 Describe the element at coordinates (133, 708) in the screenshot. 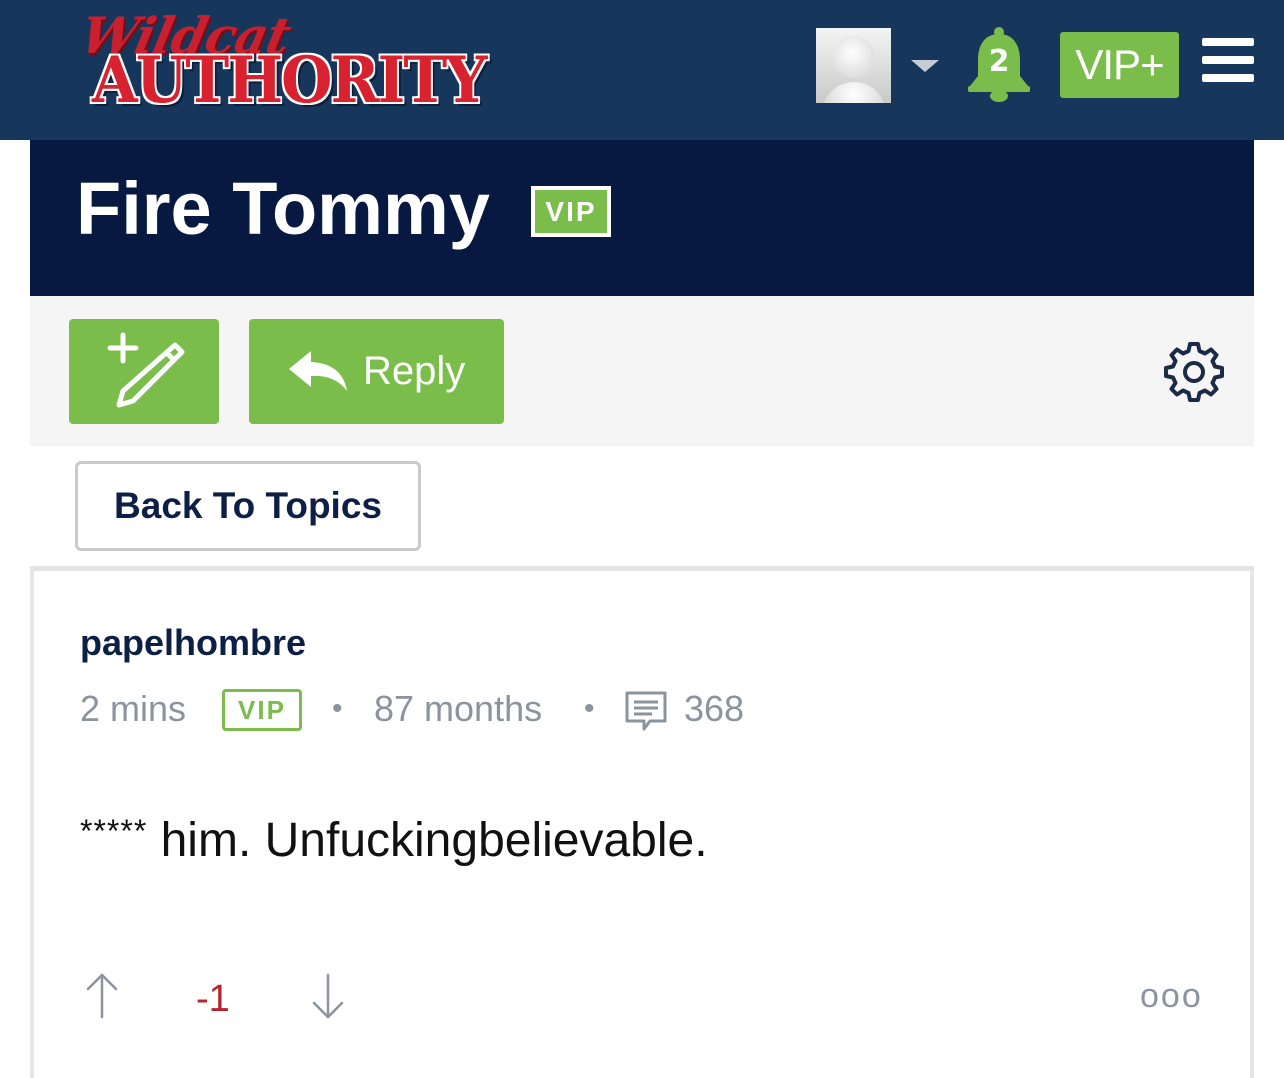

I see `post-time: 2 mins` at that location.